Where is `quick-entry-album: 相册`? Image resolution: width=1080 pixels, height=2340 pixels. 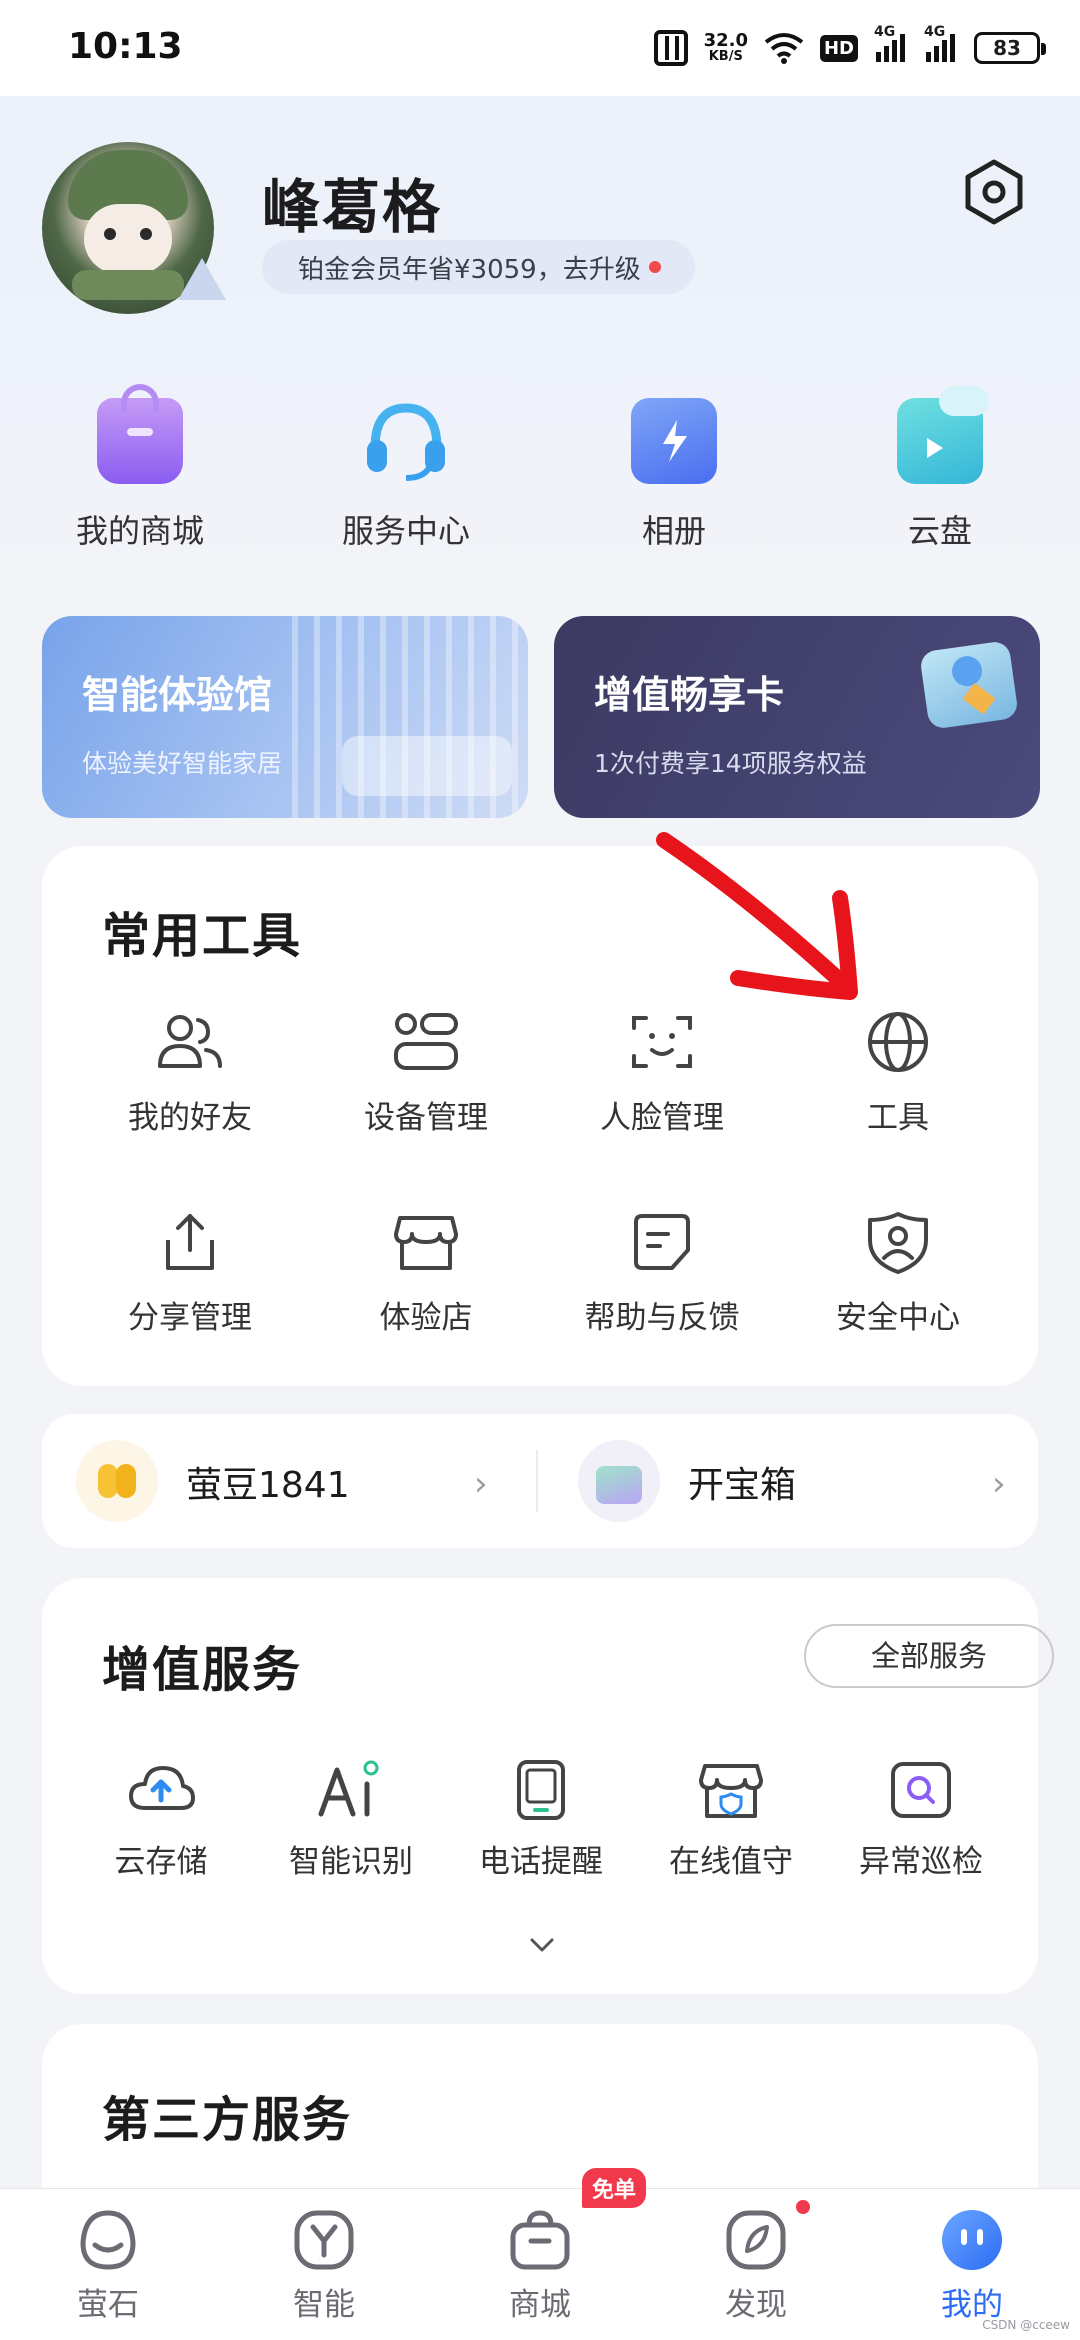 quick-entry-album: 相册 is located at coordinates (674, 478).